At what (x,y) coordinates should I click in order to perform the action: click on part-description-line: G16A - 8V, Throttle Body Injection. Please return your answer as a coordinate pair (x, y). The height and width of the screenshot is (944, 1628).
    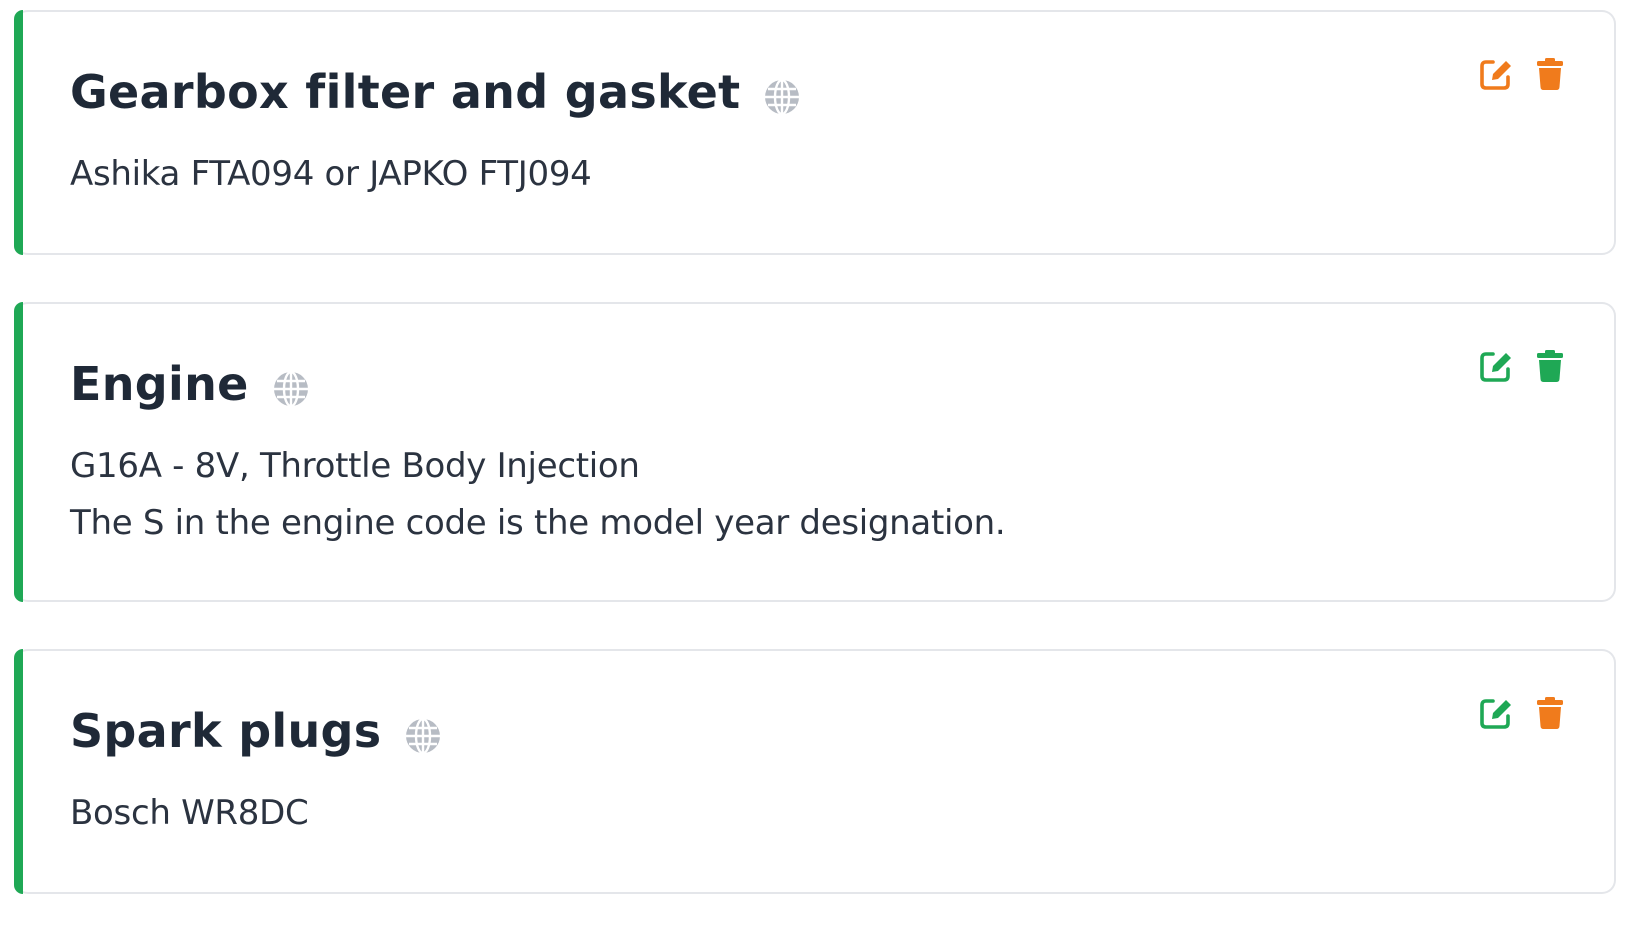
    Looking at the image, I should click on (355, 466).